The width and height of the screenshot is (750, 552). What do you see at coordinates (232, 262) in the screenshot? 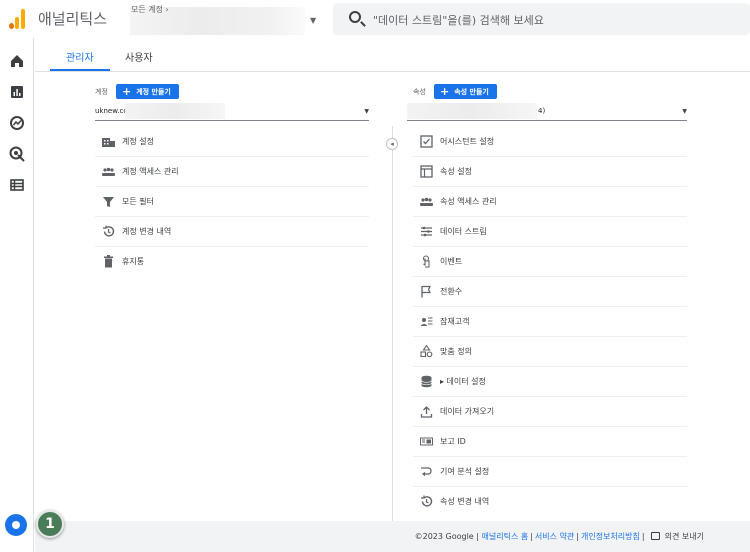
I see `trash-item: 휴지통` at bounding box center [232, 262].